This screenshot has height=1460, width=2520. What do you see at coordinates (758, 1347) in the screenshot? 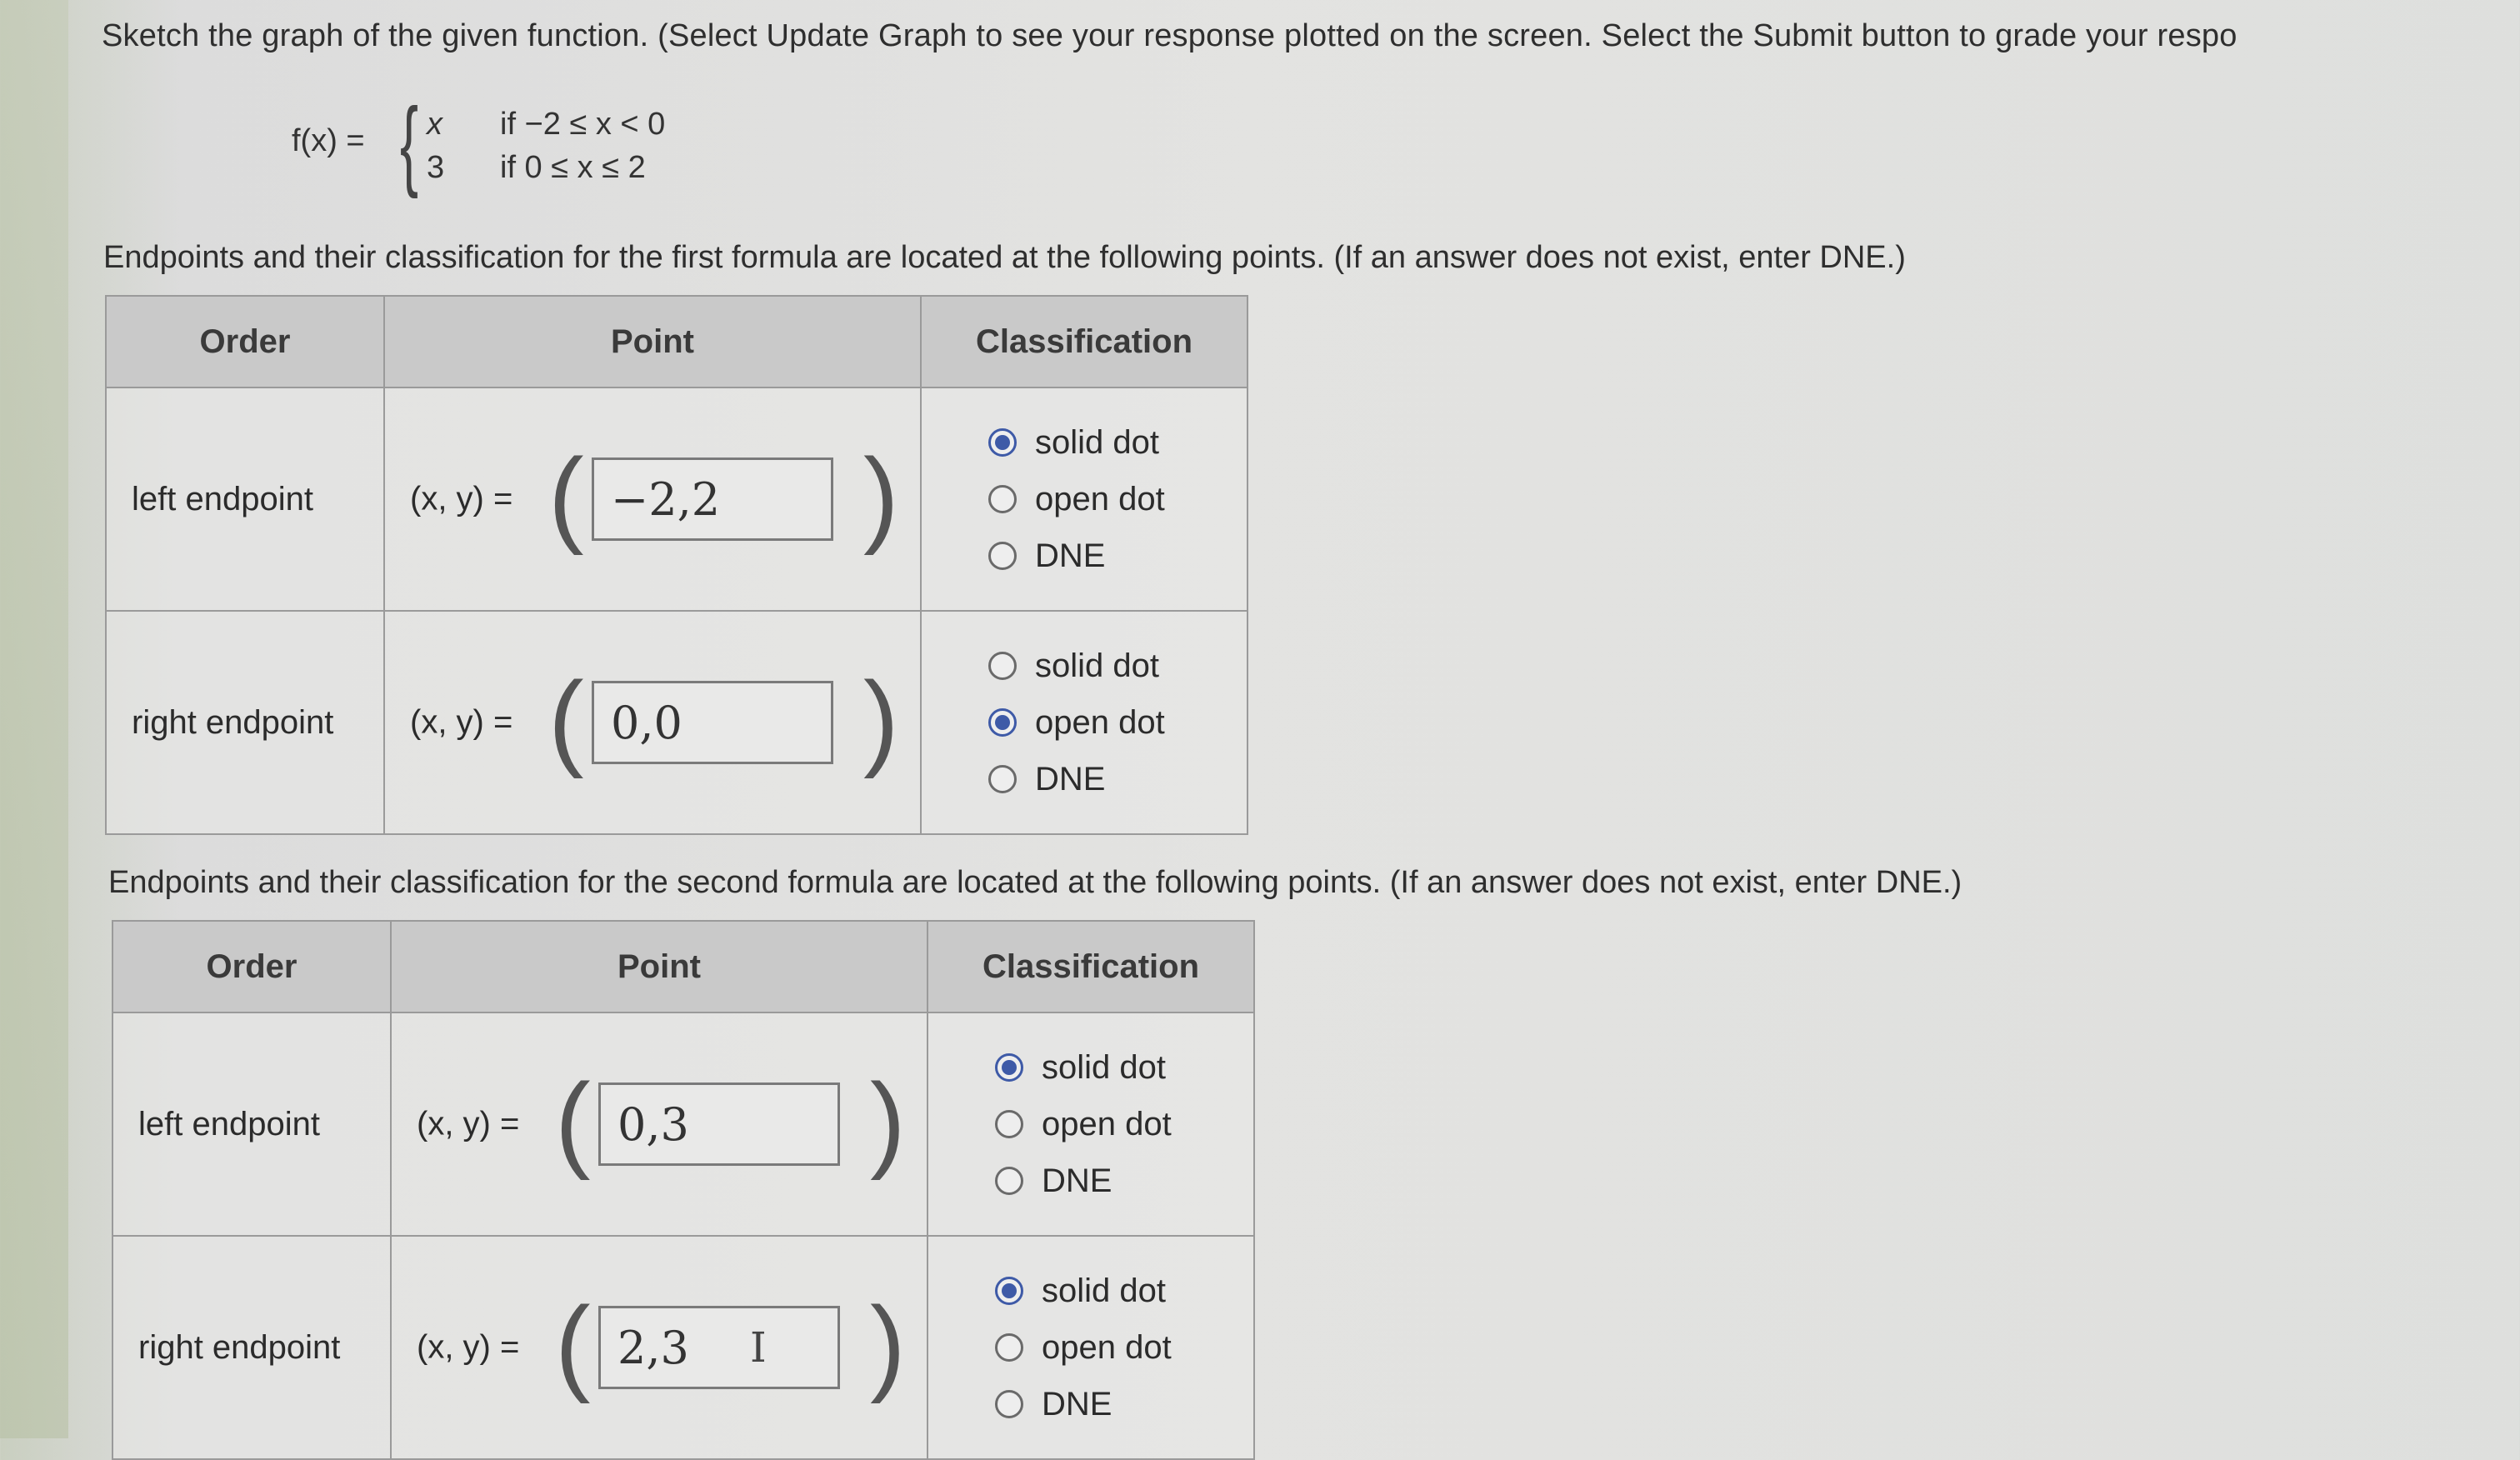
I see `text-cursor-icon: I` at bounding box center [758, 1347].